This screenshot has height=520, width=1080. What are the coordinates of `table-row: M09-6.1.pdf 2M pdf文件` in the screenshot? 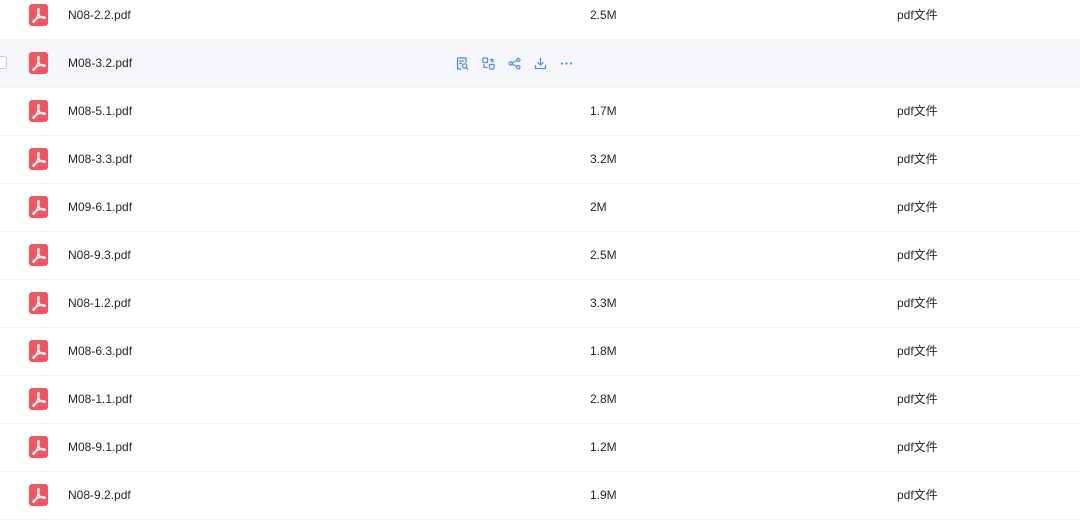 It's located at (540, 208).